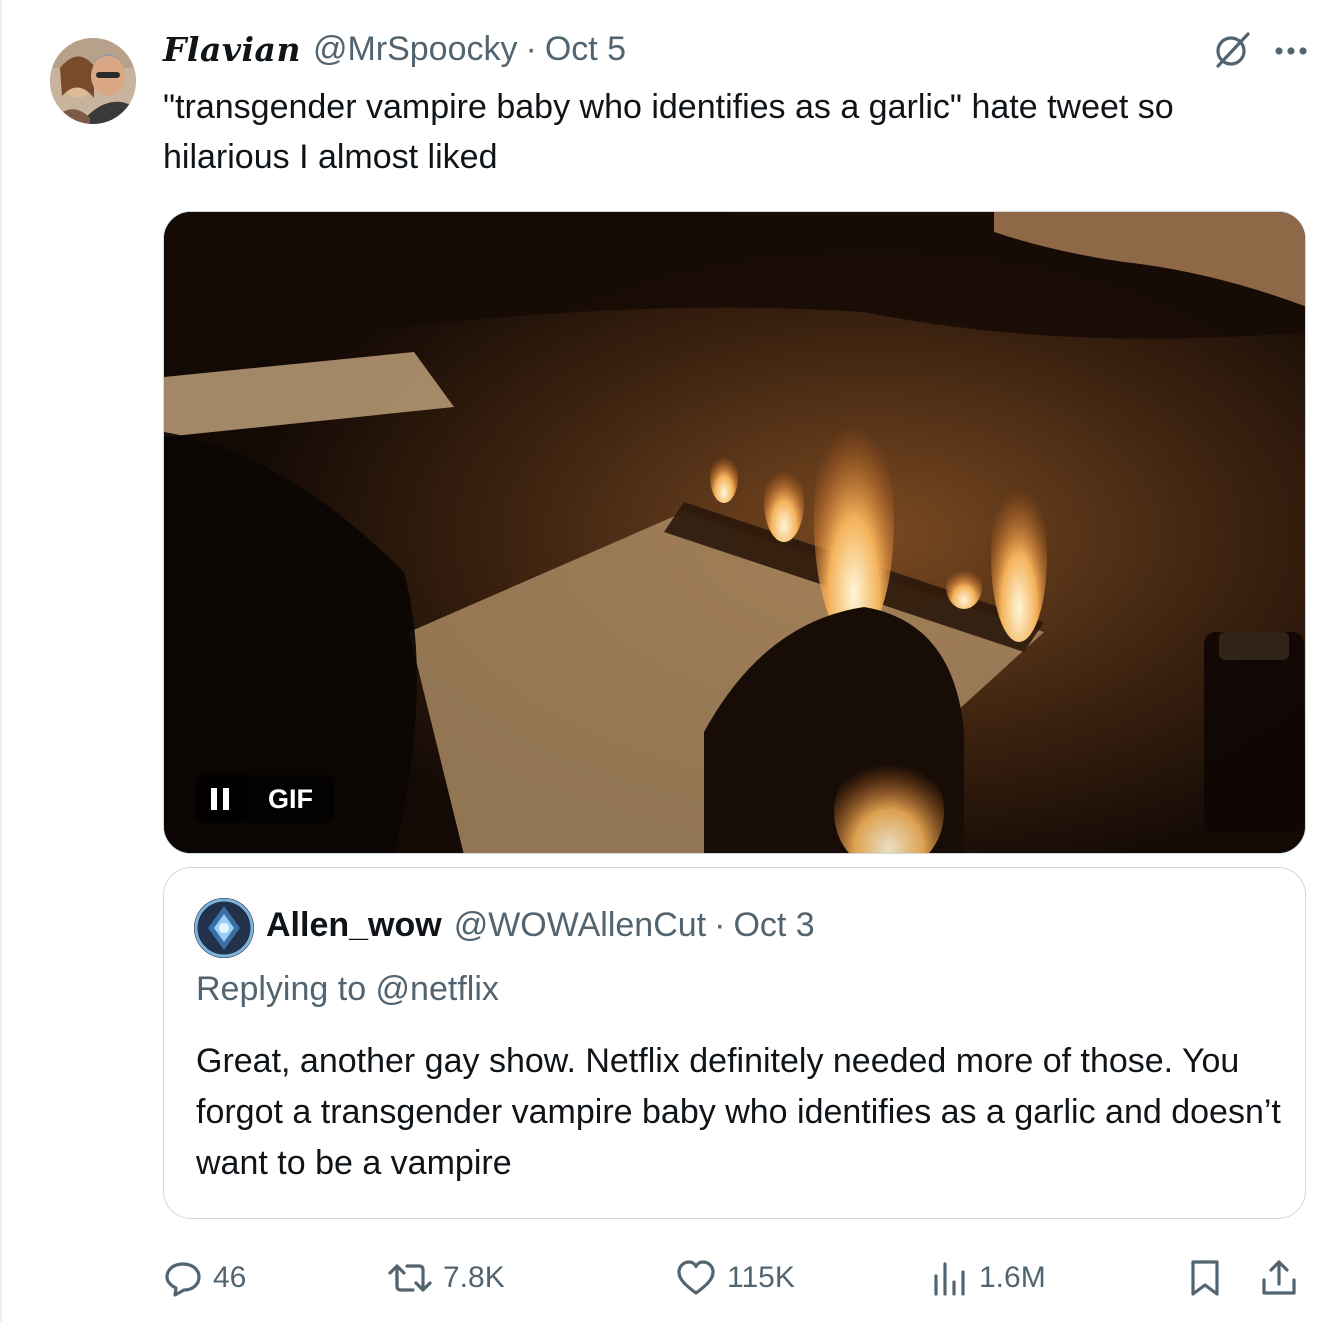 The height and width of the screenshot is (1322, 1336). What do you see at coordinates (93, 81) in the screenshot?
I see `author-avatar` at bounding box center [93, 81].